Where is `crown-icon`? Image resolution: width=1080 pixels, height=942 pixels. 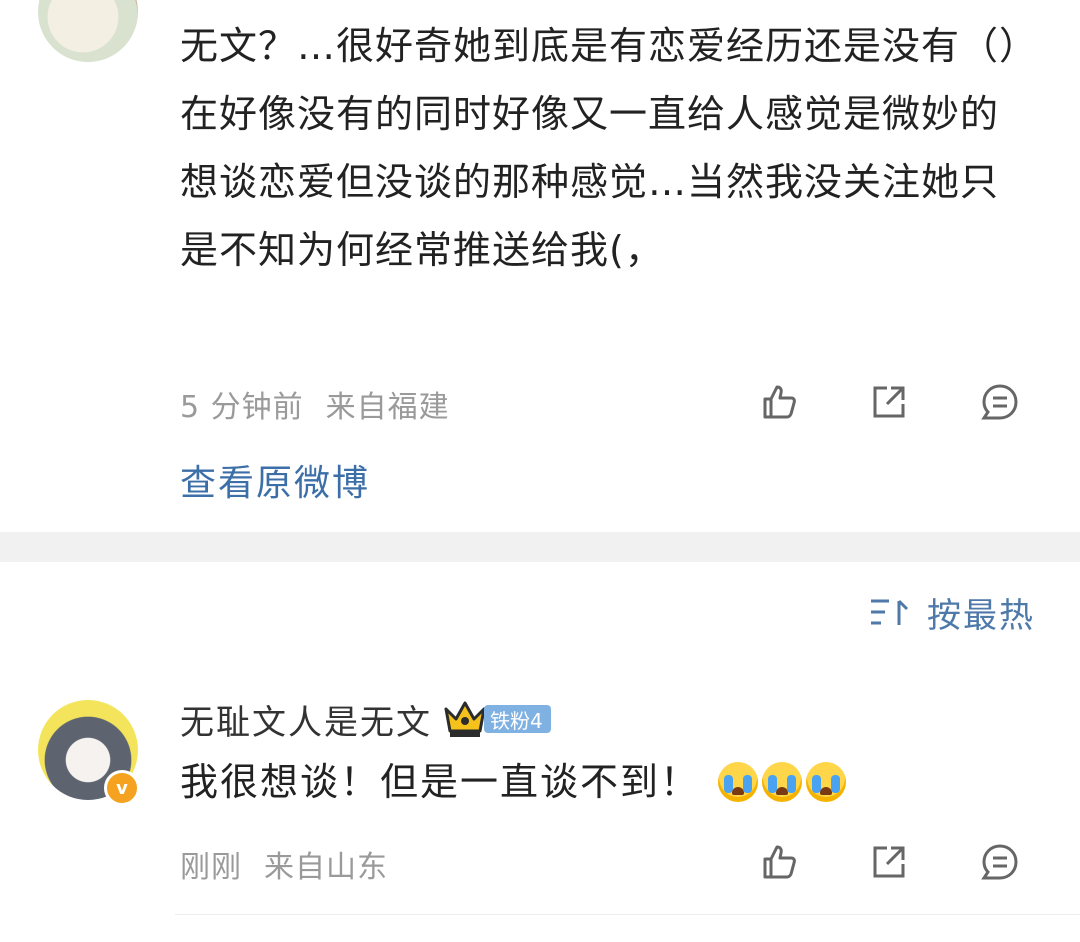
crown-icon is located at coordinates (465, 719).